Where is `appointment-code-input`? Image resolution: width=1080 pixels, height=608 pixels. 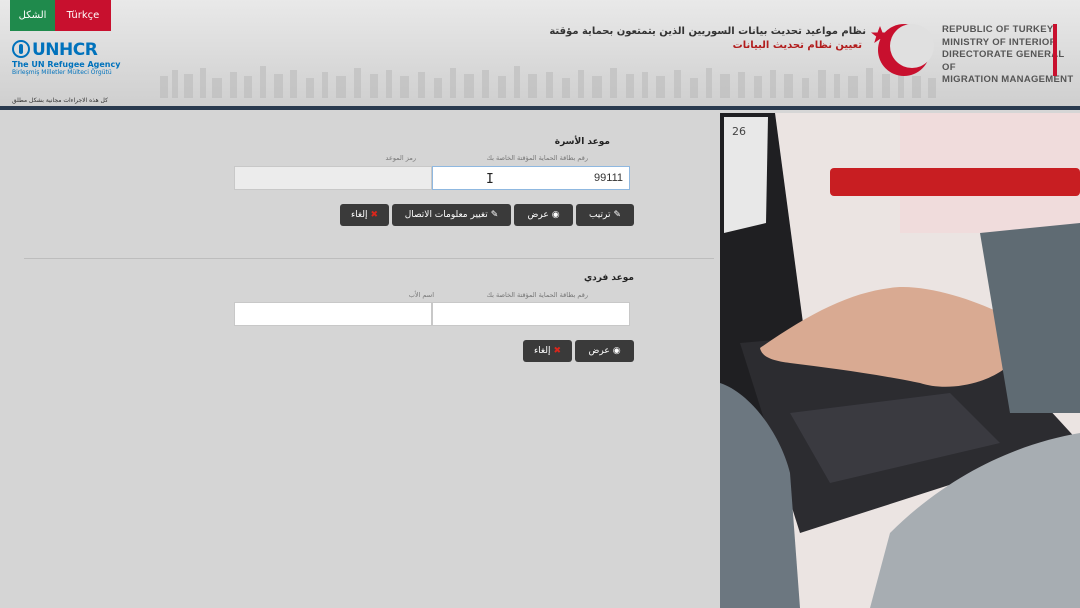
appointment-code-input is located at coordinates (333, 178).